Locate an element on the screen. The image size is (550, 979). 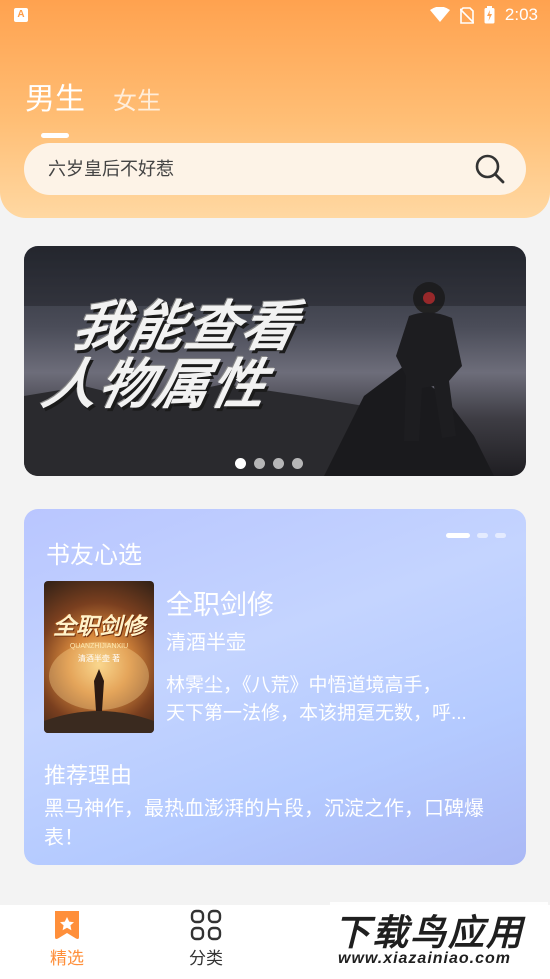
card-page-indicator is located at coordinates (476, 535).